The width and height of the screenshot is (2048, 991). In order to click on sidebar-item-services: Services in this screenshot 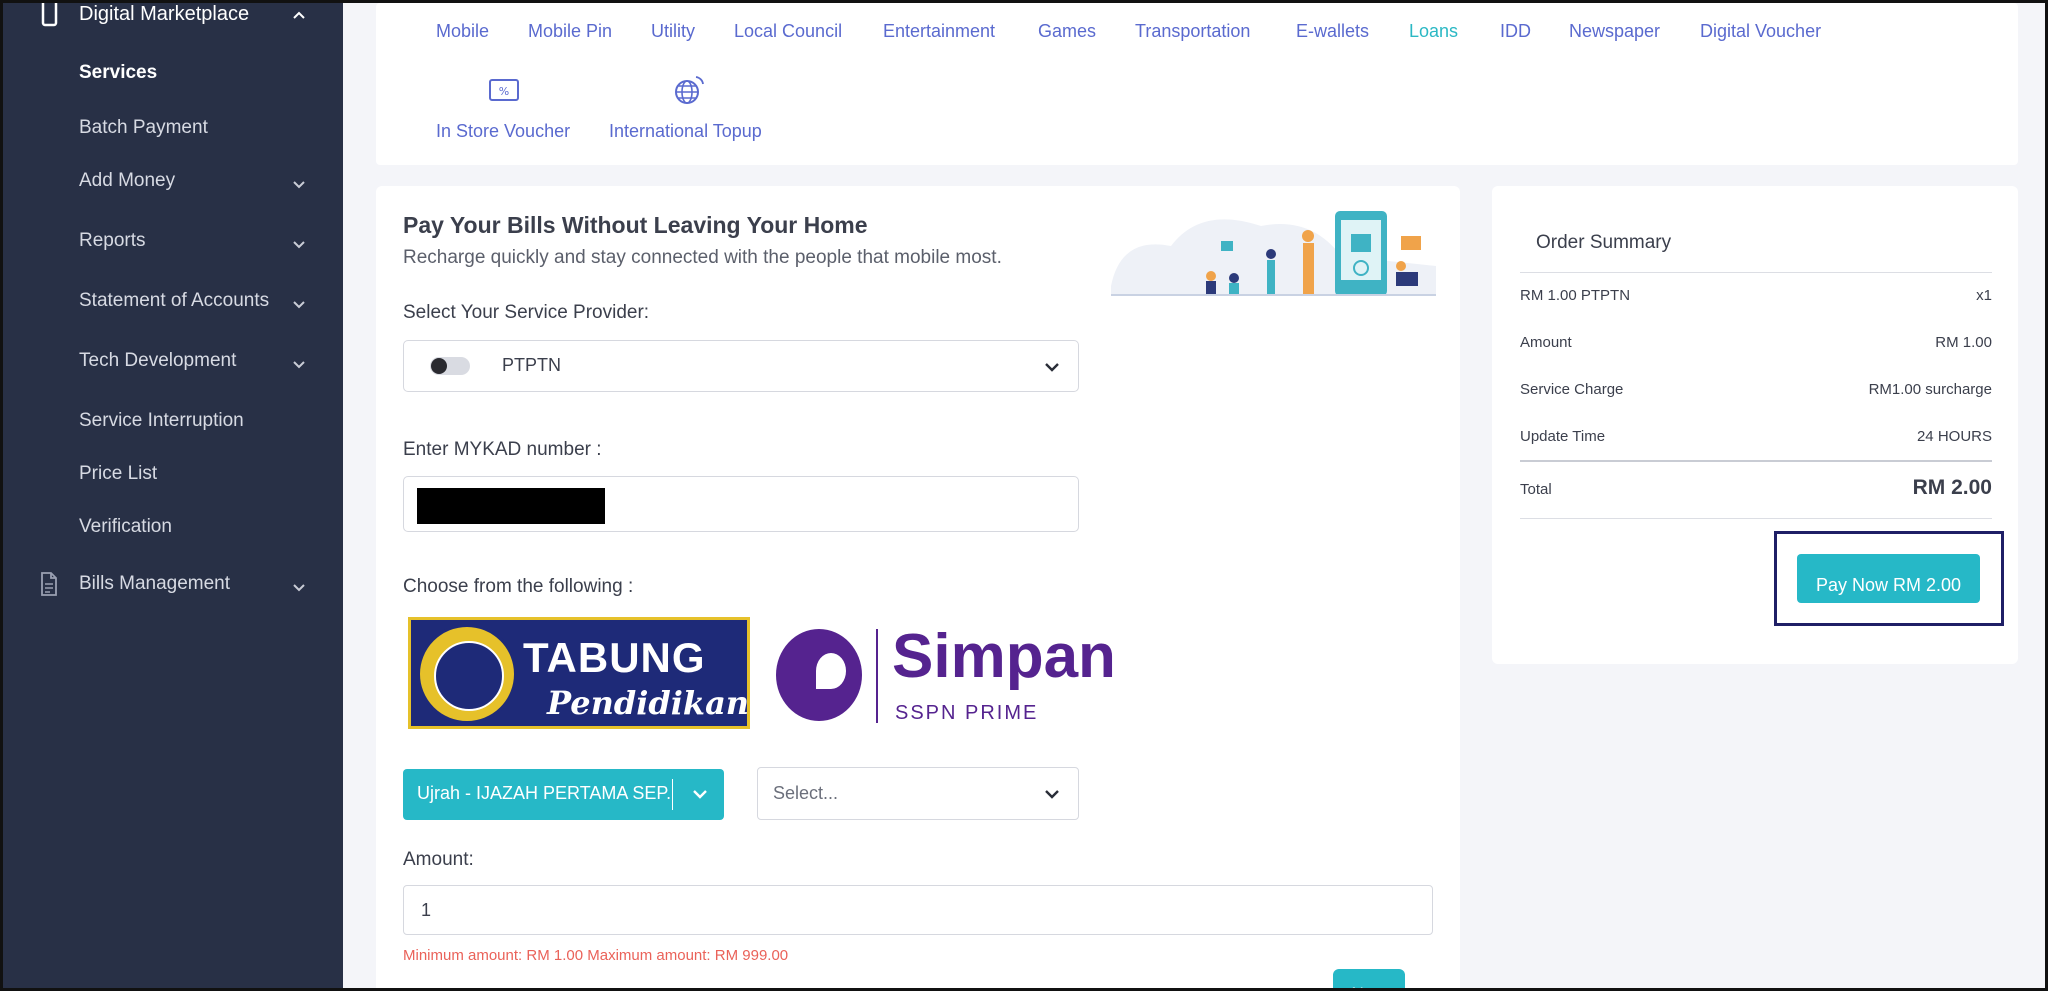, I will do `click(118, 73)`.